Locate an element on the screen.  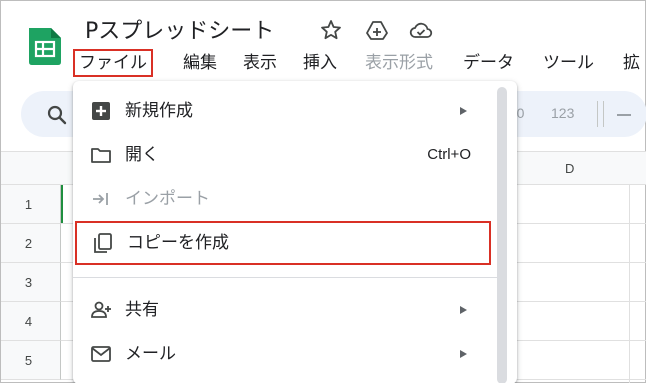
new-doc-icon is located at coordinates (101, 111).